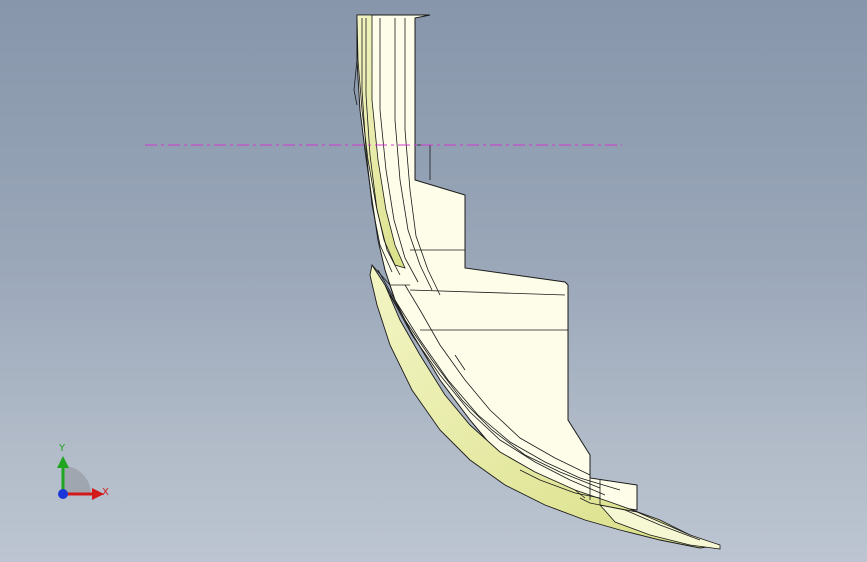 The image size is (867, 562). I want to click on coordinate-triad: Y X, so click(84, 475).